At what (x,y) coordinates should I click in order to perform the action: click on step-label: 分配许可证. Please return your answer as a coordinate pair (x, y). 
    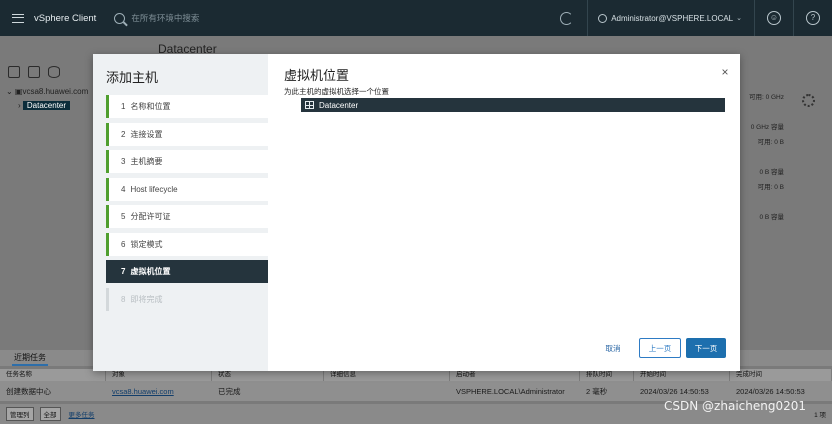
    Looking at the image, I should click on (150, 216).